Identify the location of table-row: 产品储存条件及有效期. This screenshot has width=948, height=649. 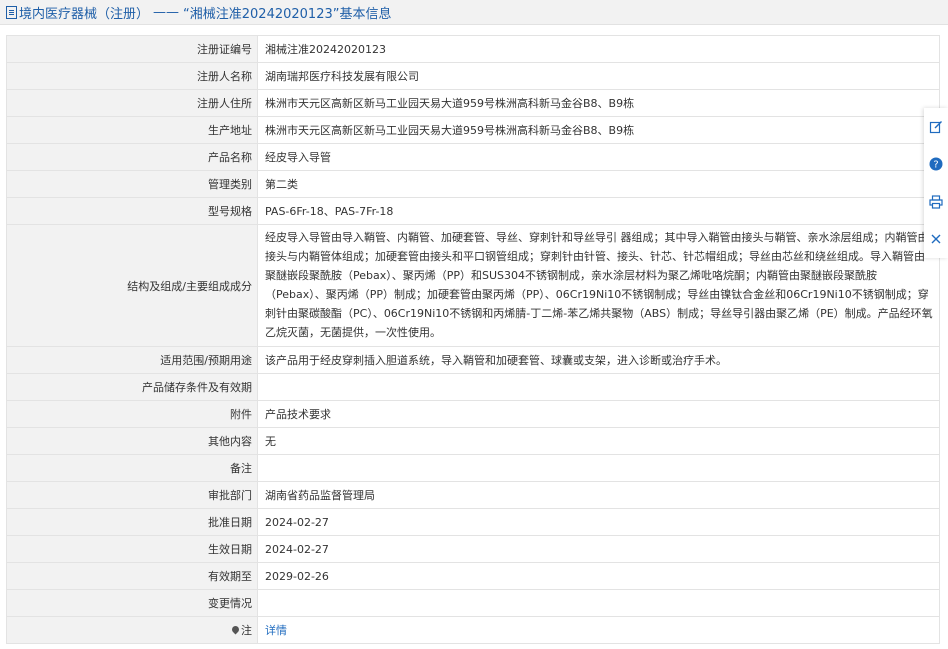
(473, 387).